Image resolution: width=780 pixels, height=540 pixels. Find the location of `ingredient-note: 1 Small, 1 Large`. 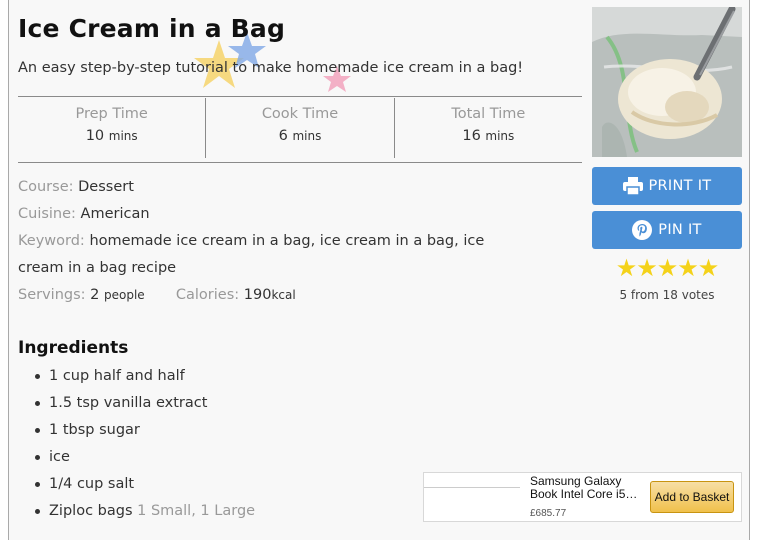

ingredient-note: 1 Small, 1 Large is located at coordinates (196, 511).